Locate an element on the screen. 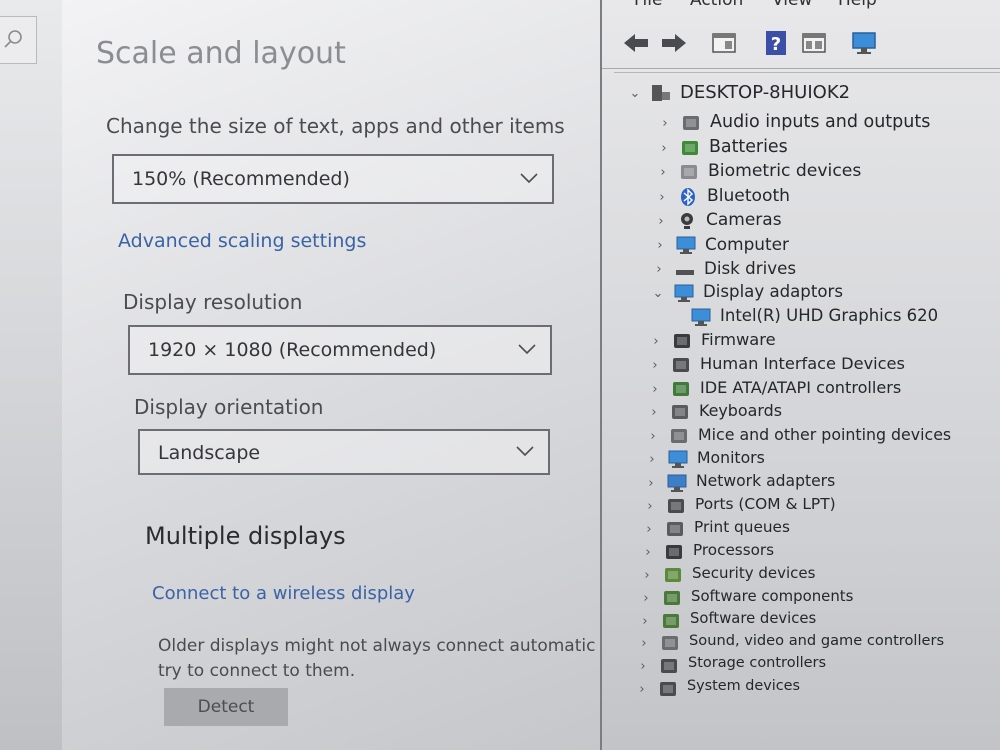  tree-category: › Print queues is located at coordinates (821, 530).